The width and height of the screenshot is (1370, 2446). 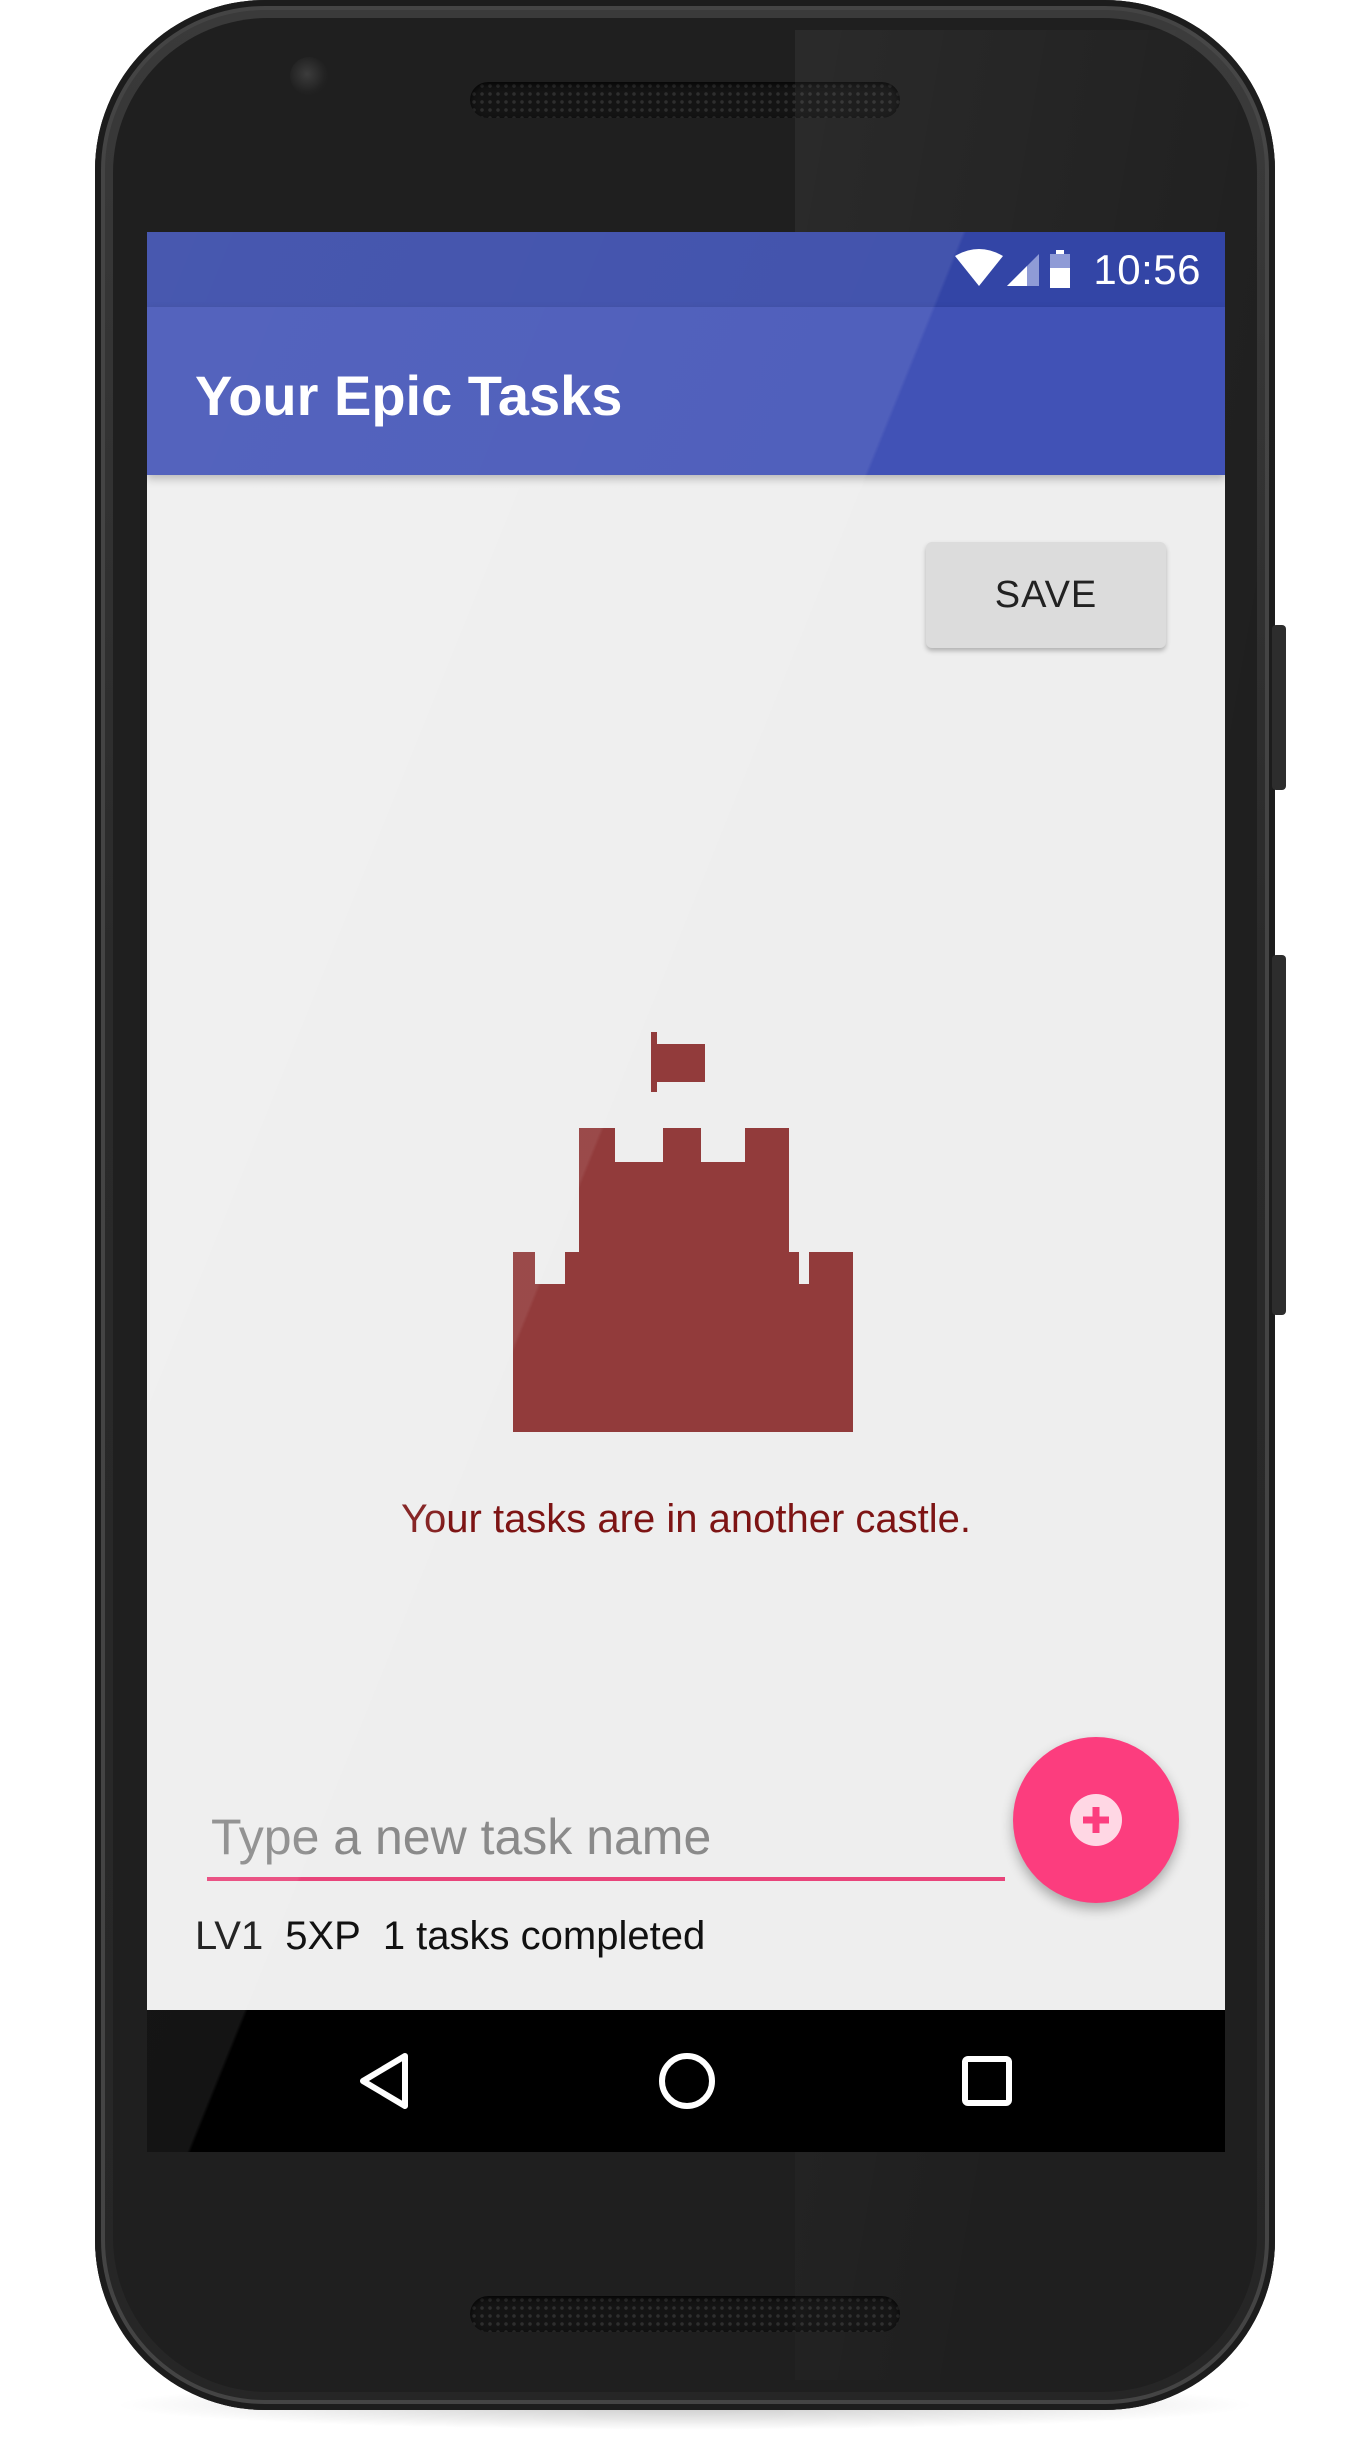 I want to click on home-icon, so click(x=687, y=2081).